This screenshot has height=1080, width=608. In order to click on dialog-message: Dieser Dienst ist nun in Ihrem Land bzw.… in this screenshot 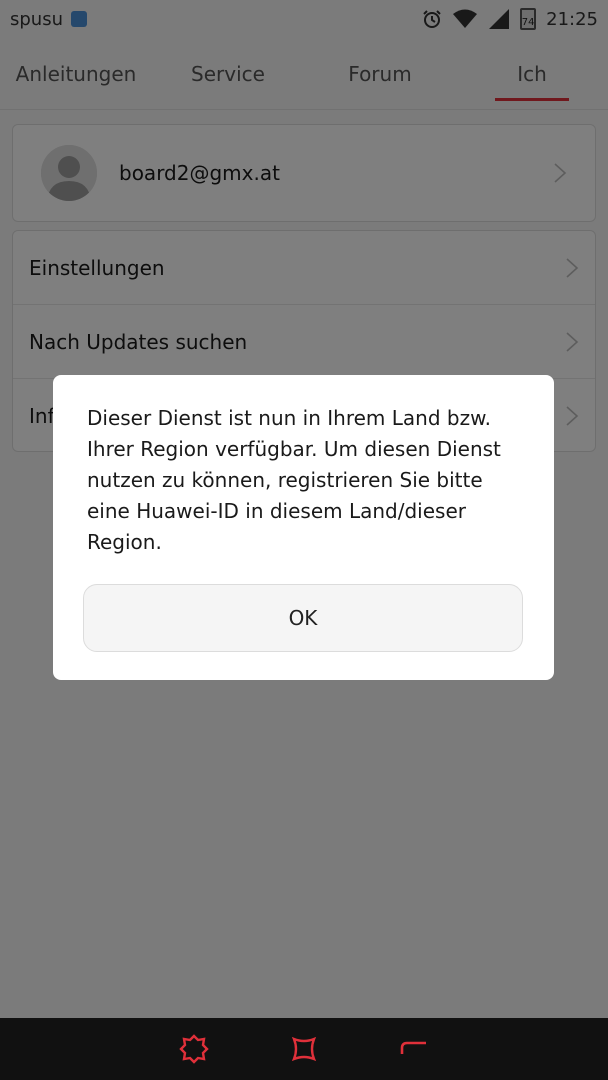, I will do `click(294, 480)`.